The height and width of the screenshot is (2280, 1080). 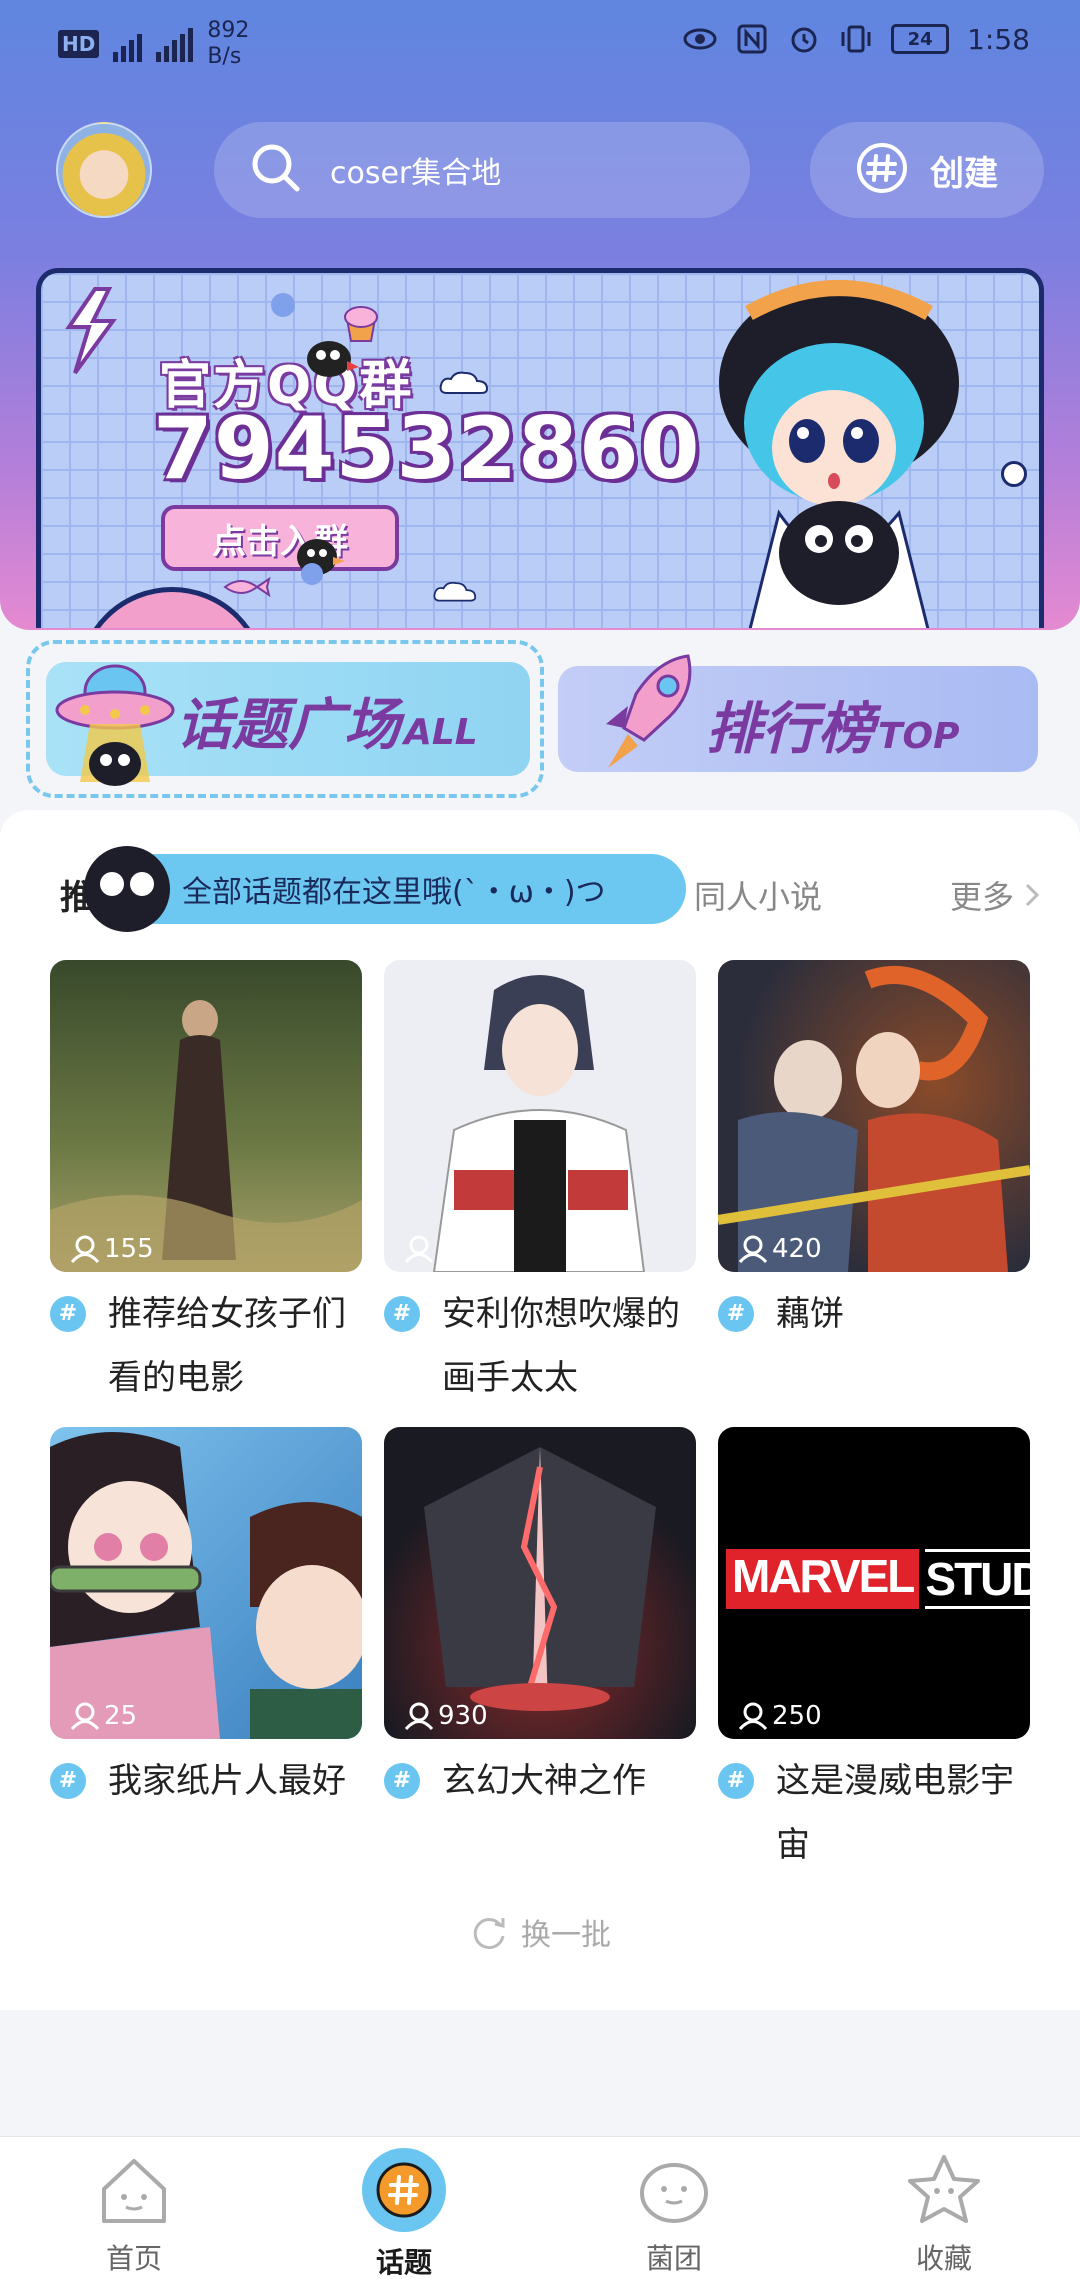 I want to click on topic-thumbnail: 420, so click(x=874, y=1116).